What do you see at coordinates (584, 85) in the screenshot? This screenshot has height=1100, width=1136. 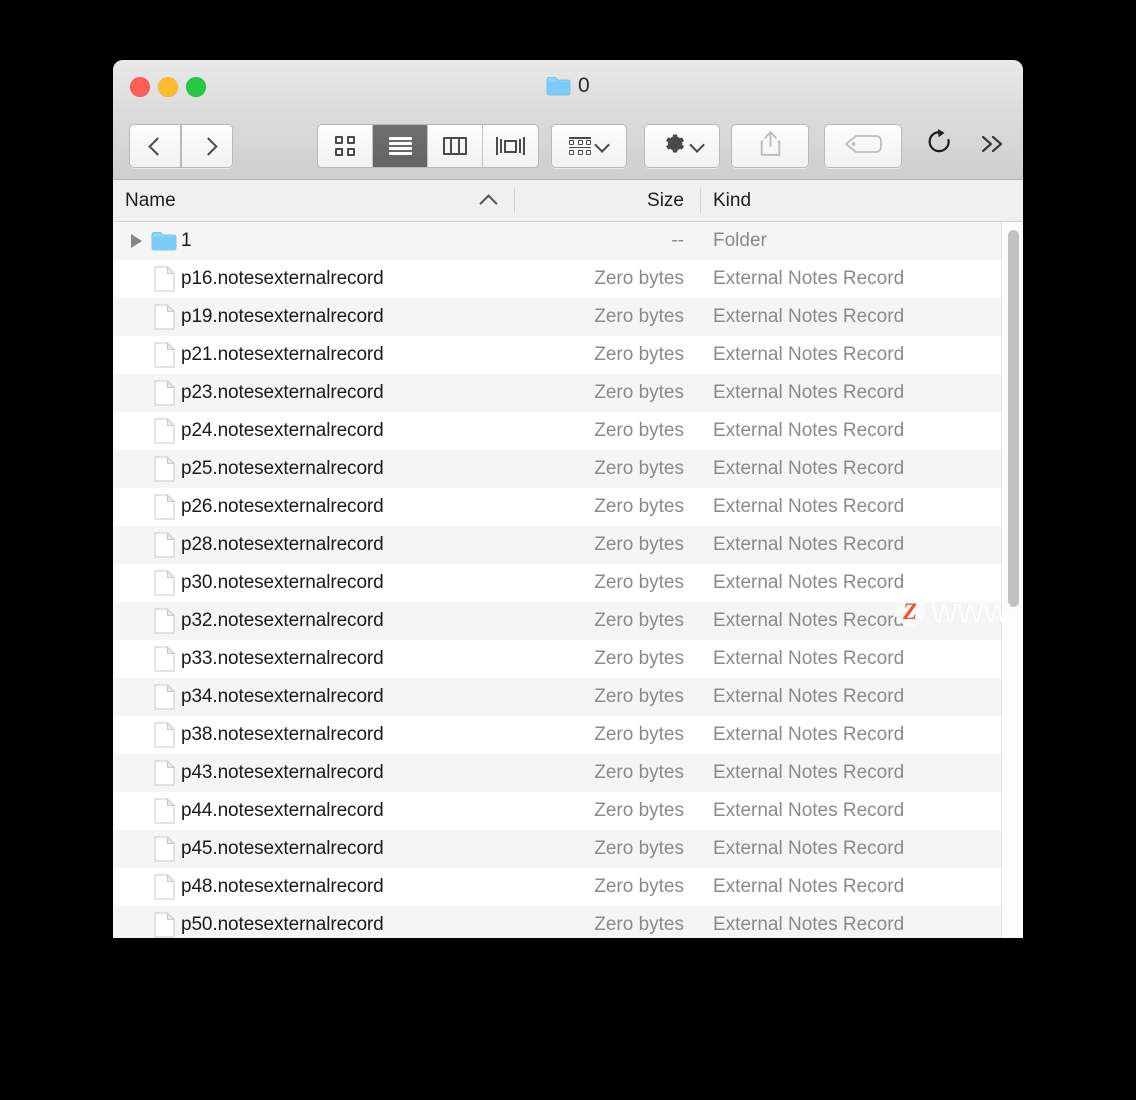 I see `window-title: 0` at bounding box center [584, 85].